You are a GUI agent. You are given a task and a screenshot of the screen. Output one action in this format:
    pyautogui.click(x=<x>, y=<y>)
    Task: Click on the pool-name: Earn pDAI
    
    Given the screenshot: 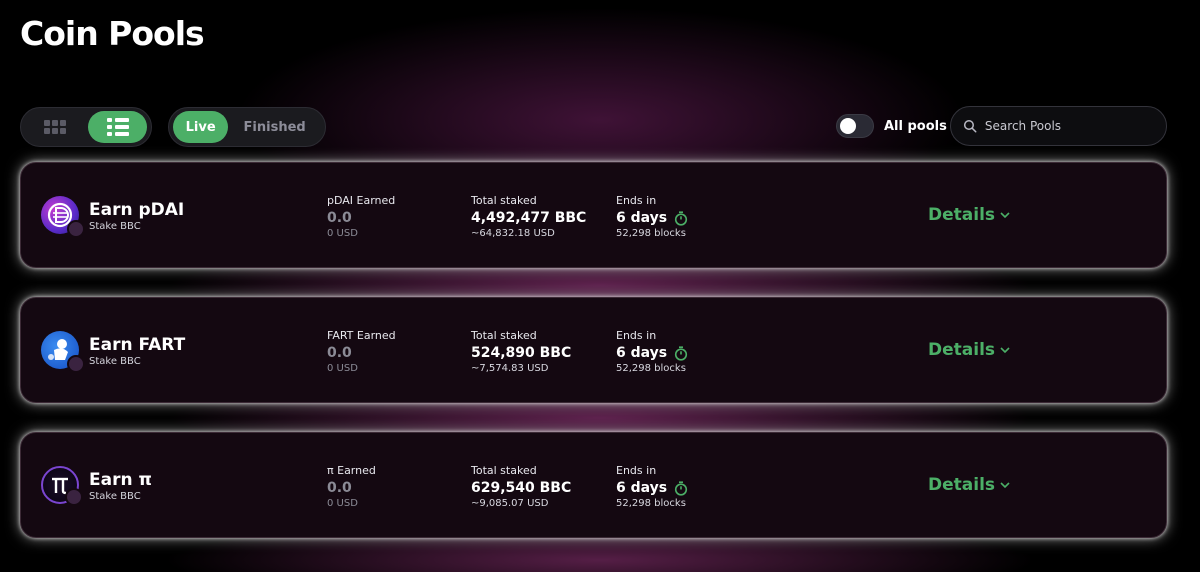 What is the action you would take?
    pyautogui.click(x=137, y=210)
    